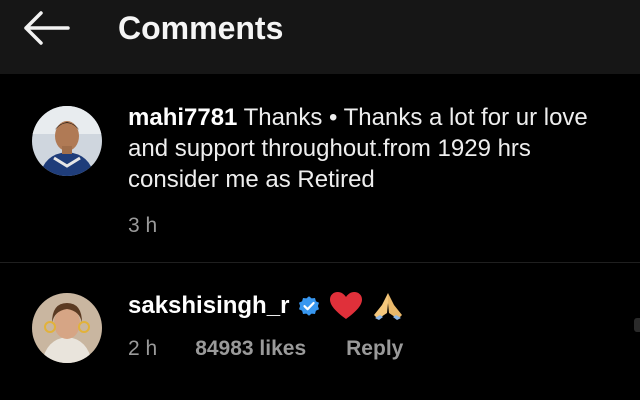  Describe the element at coordinates (309, 306) in the screenshot. I see `verified-badge-icon` at that location.